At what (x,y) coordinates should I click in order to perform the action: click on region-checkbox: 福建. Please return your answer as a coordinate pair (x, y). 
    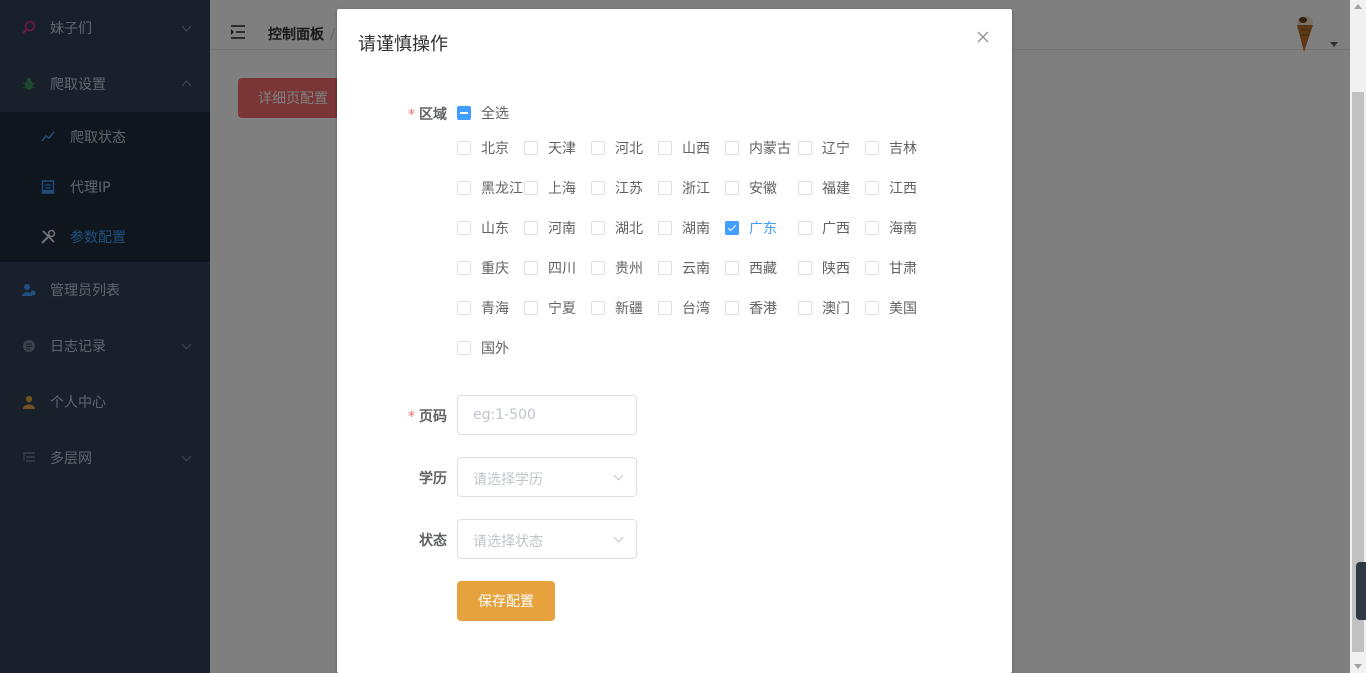
    Looking at the image, I should click on (824, 188).